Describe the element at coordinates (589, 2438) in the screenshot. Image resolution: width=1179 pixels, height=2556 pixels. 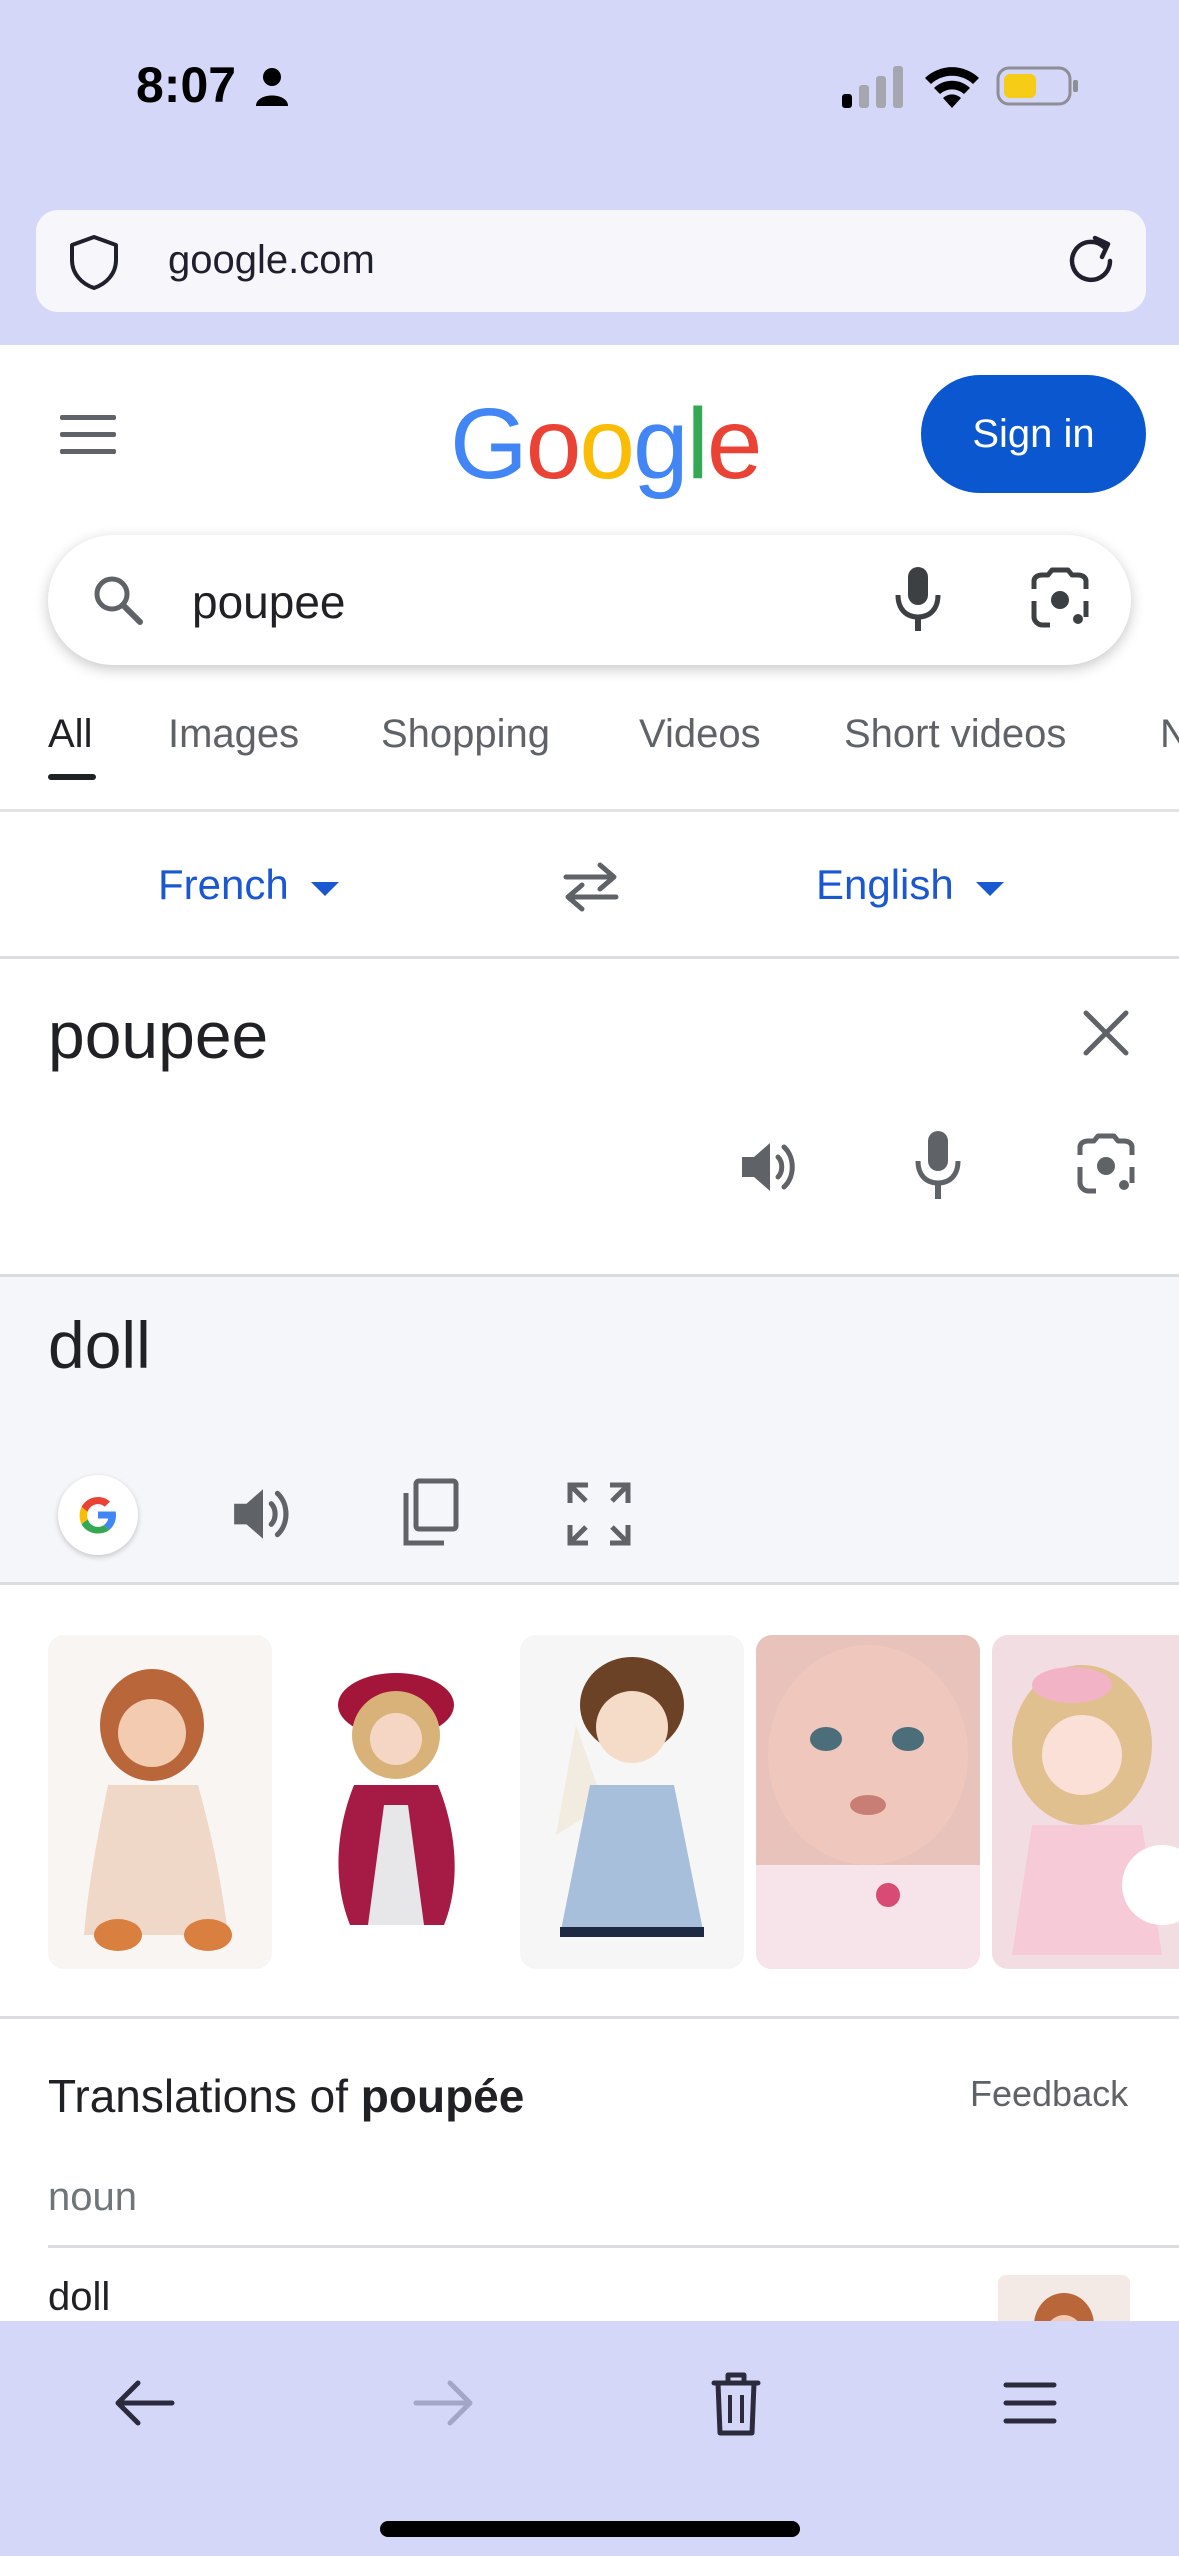
I see `browser-bottom-toolbar` at that location.